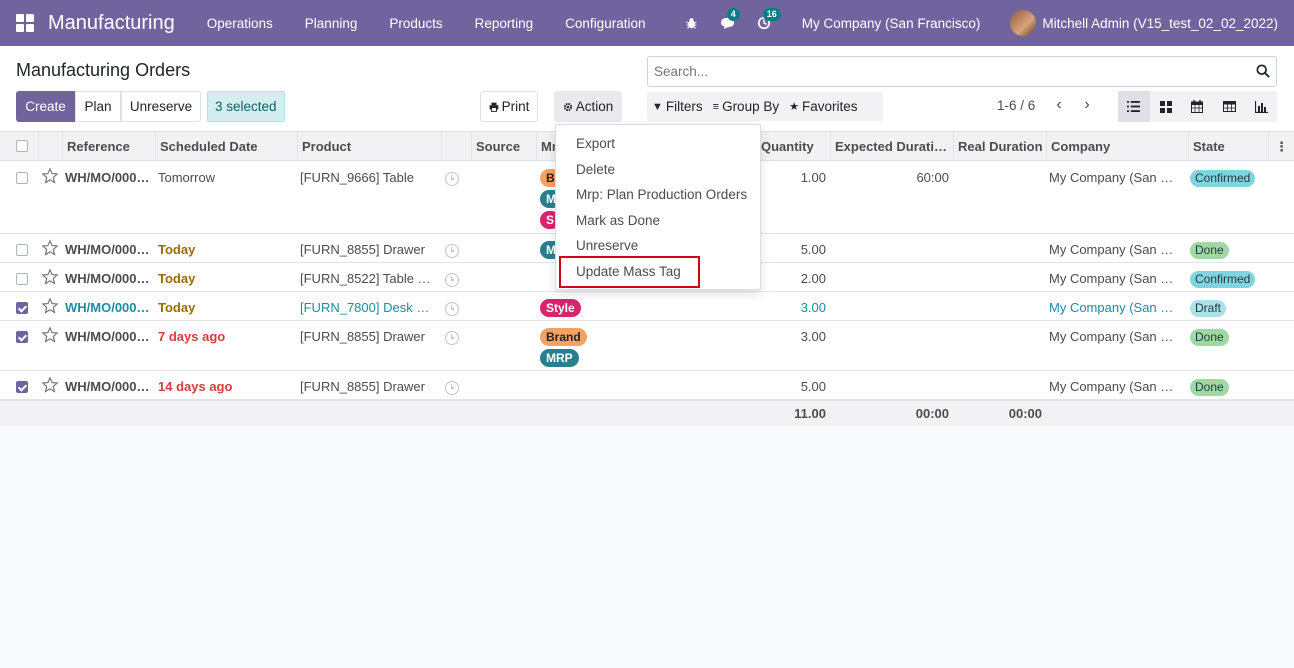  Describe the element at coordinates (1087, 105) in the screenshot. I see `pager-next-icon: ›` at that location.